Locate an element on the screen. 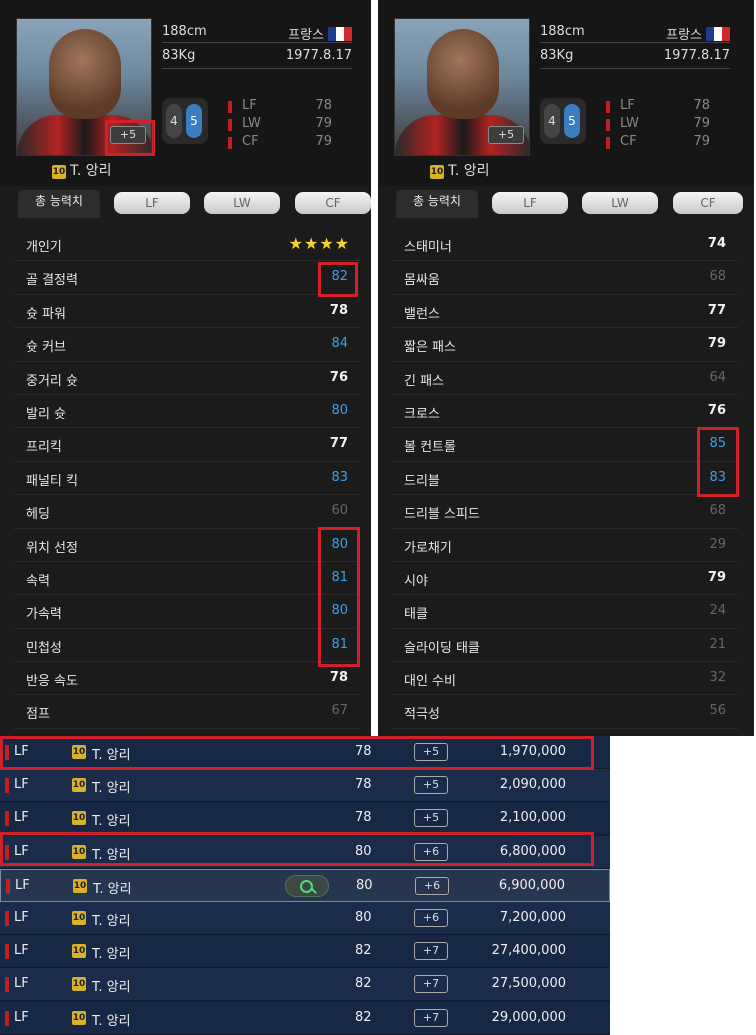 This screenshot has width=756, height=1035. info-row-1: 188cm 프랑스 is located at coordinates (257, 36).